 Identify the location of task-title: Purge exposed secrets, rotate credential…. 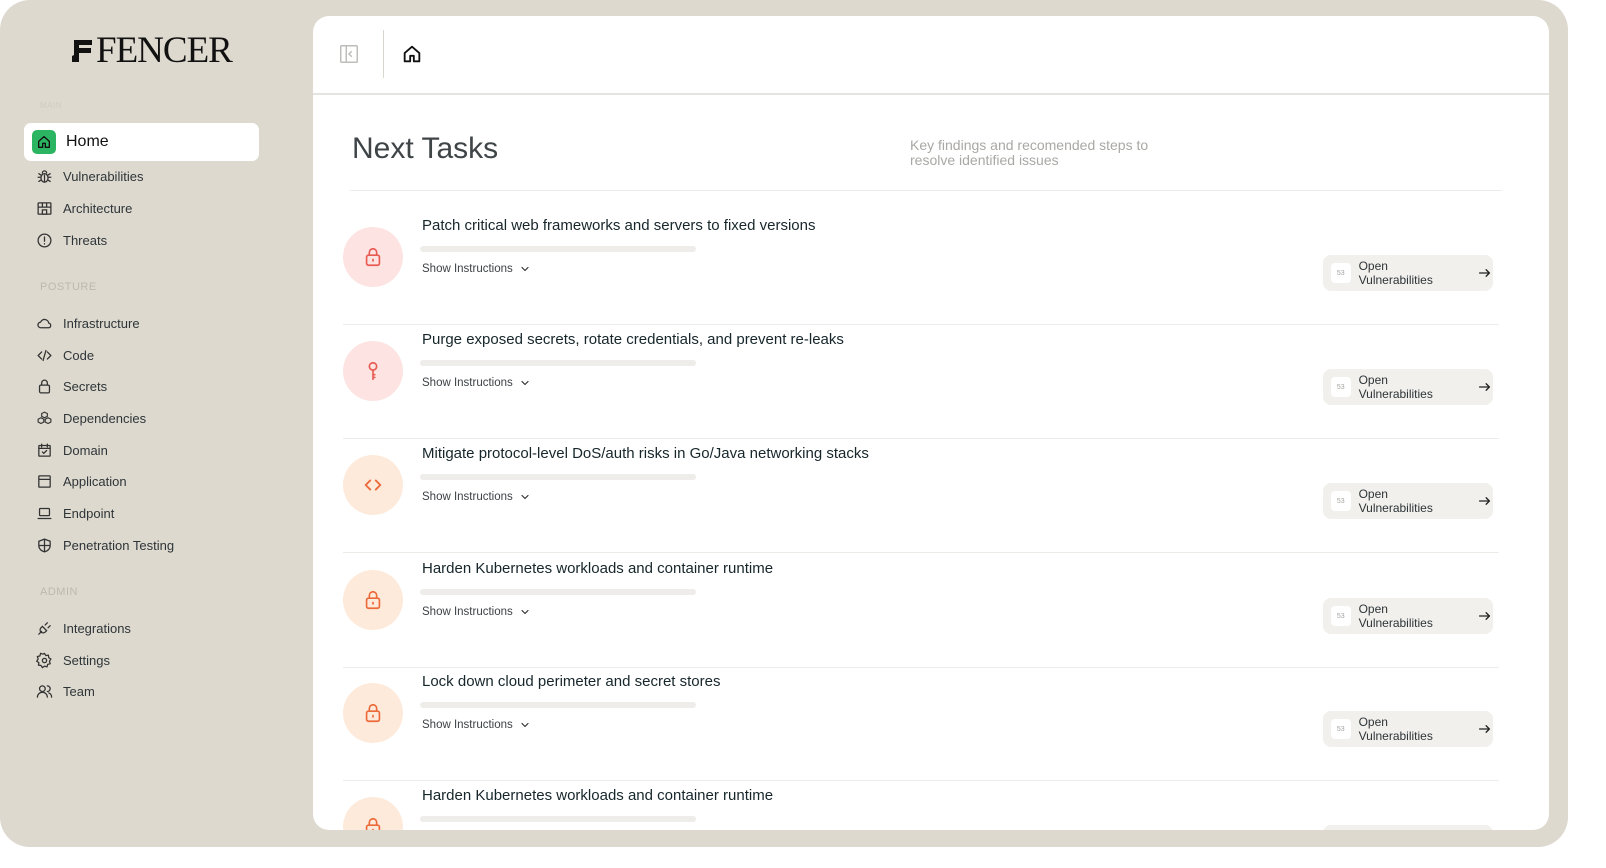
(633, 339).